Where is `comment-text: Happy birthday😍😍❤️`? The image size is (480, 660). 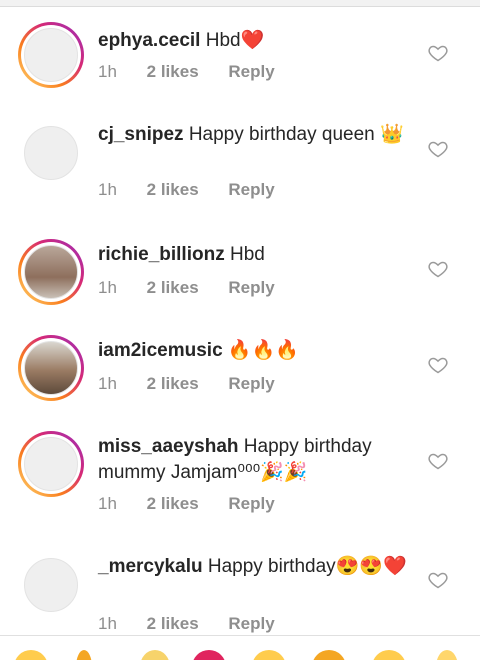 comment-text: Happy birthday😍😍❤️ is located at coordinates (307, 566).